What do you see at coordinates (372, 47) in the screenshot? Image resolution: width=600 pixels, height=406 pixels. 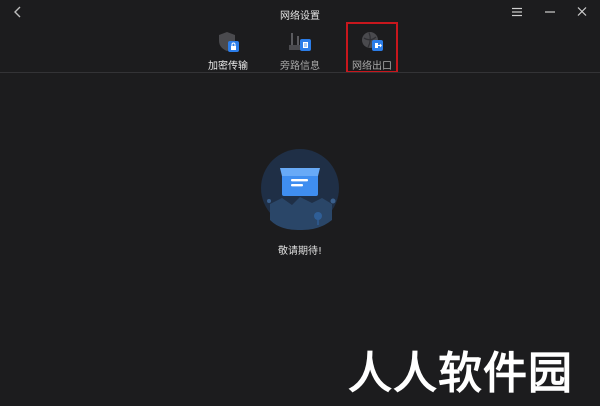 I see `selected-tab-highlight` at bounding box center [372, 47].